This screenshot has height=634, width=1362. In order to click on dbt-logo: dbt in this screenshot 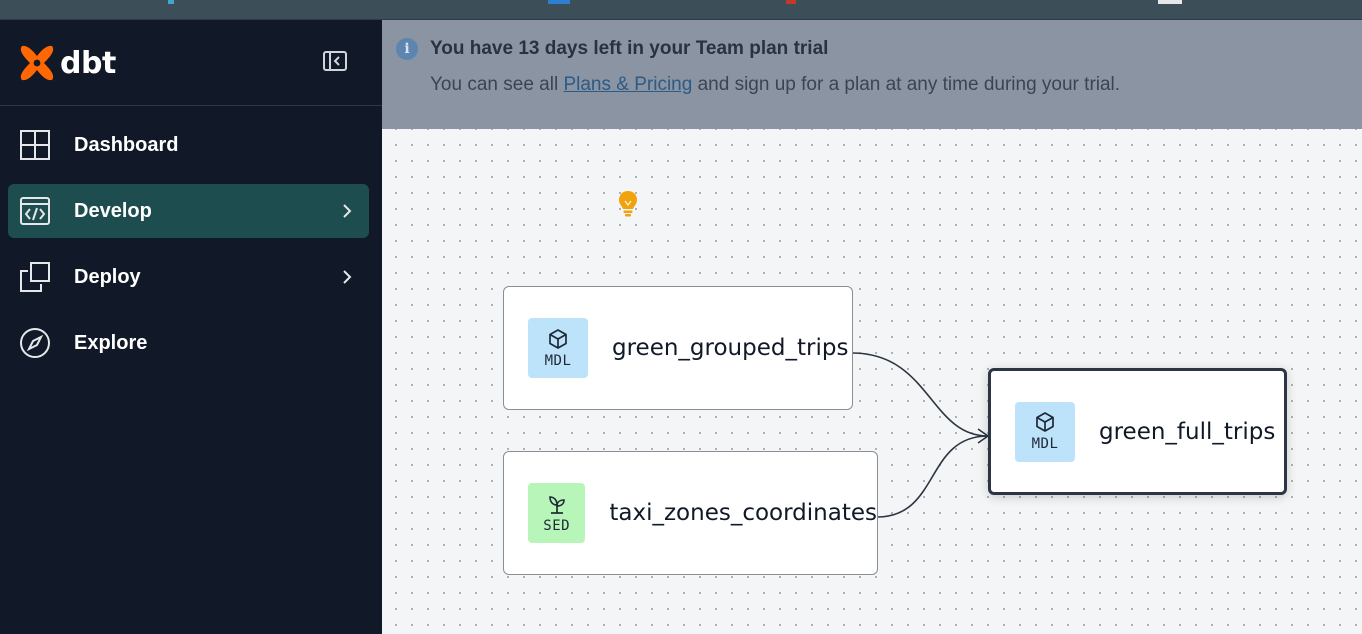, I will do `click(67, 63)`.